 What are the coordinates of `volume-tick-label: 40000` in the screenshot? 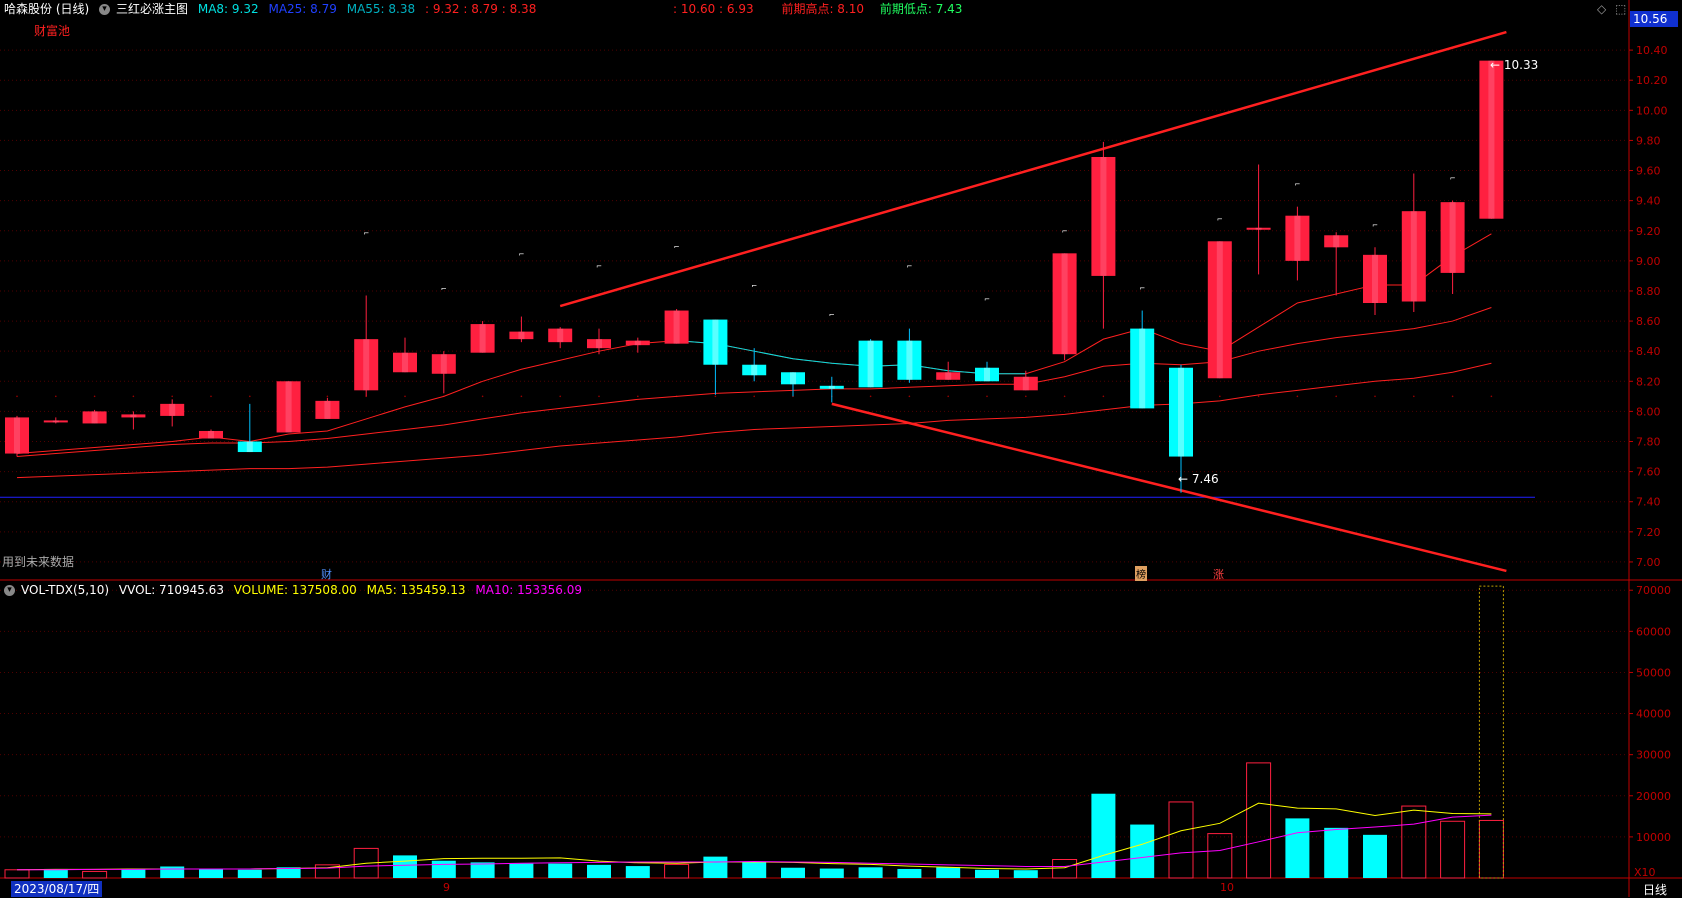 It's located at (1653, 714).